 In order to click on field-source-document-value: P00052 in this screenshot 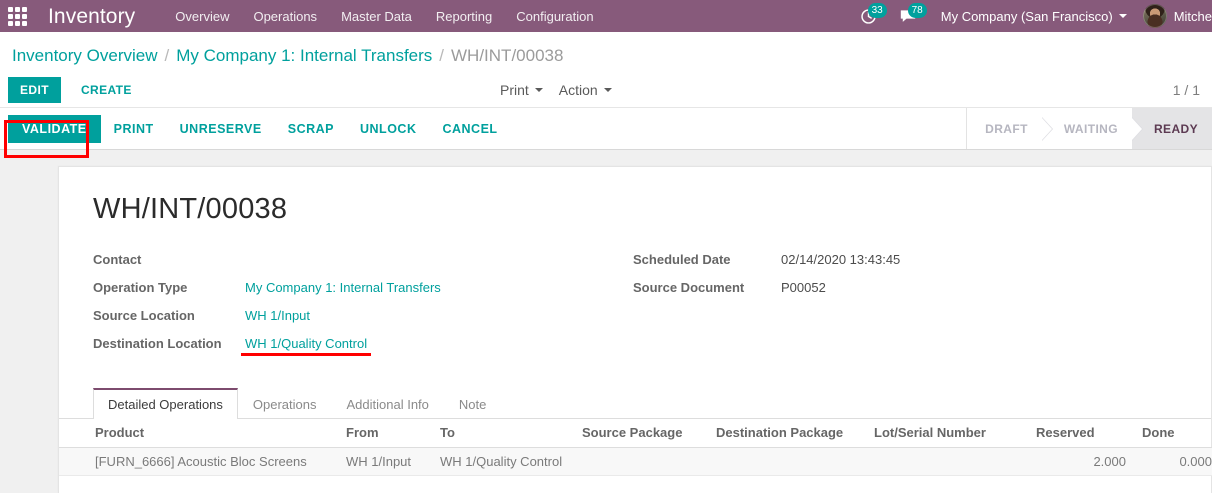, I will do `click(803, 287)`.